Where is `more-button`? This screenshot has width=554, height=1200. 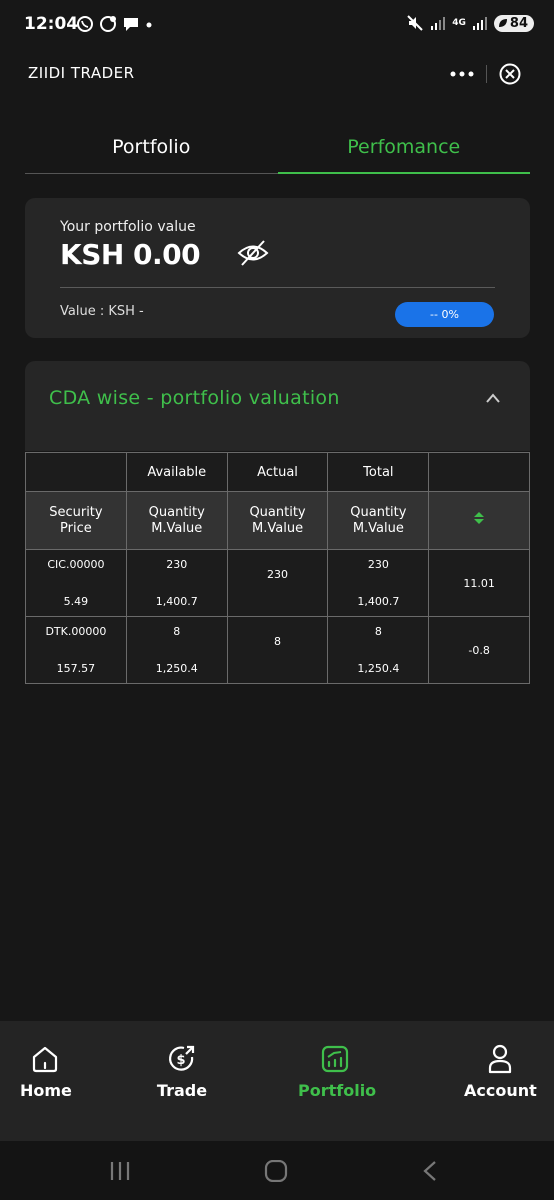 more-button is located at coordinates (462, 74).